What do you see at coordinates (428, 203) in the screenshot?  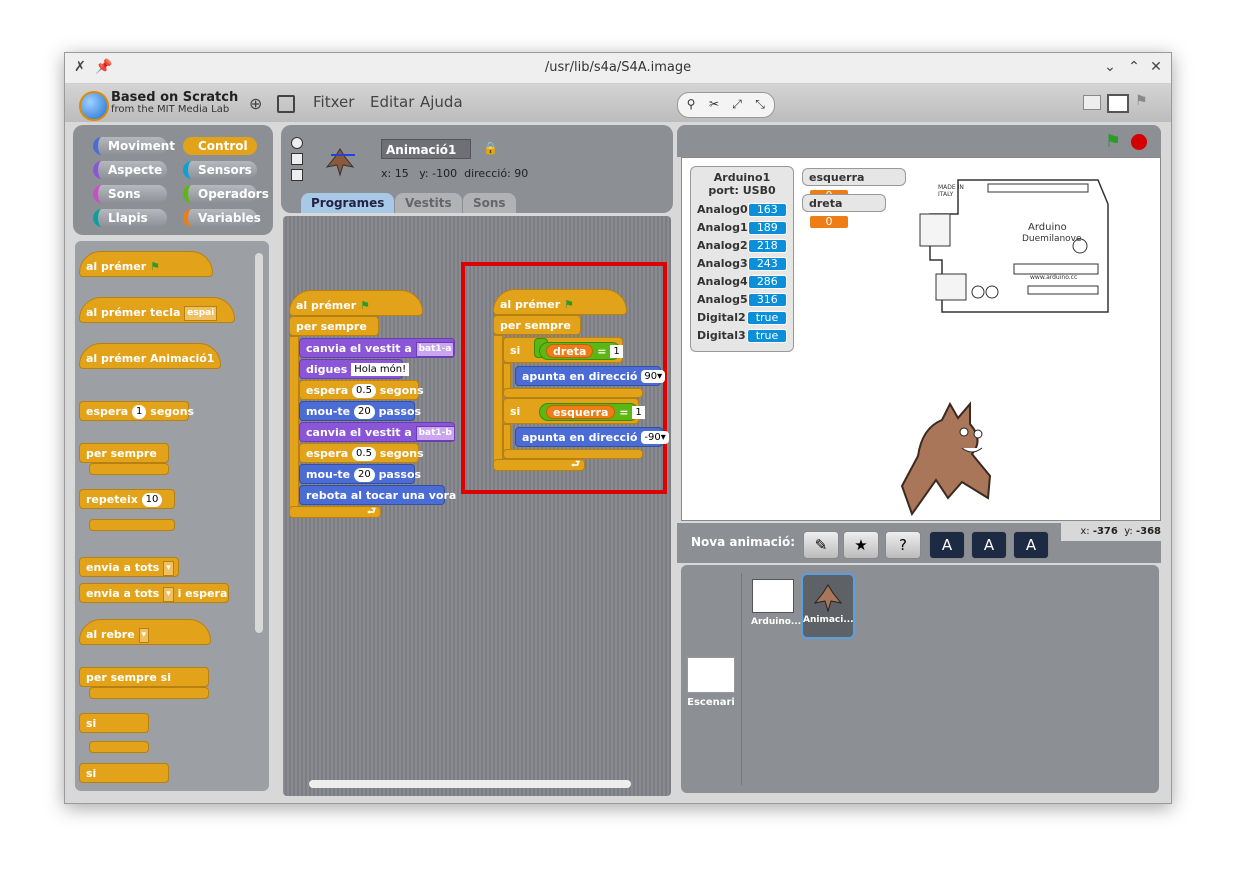 I see `tab-costumes: Vestits` at bounding box center [428, 203].